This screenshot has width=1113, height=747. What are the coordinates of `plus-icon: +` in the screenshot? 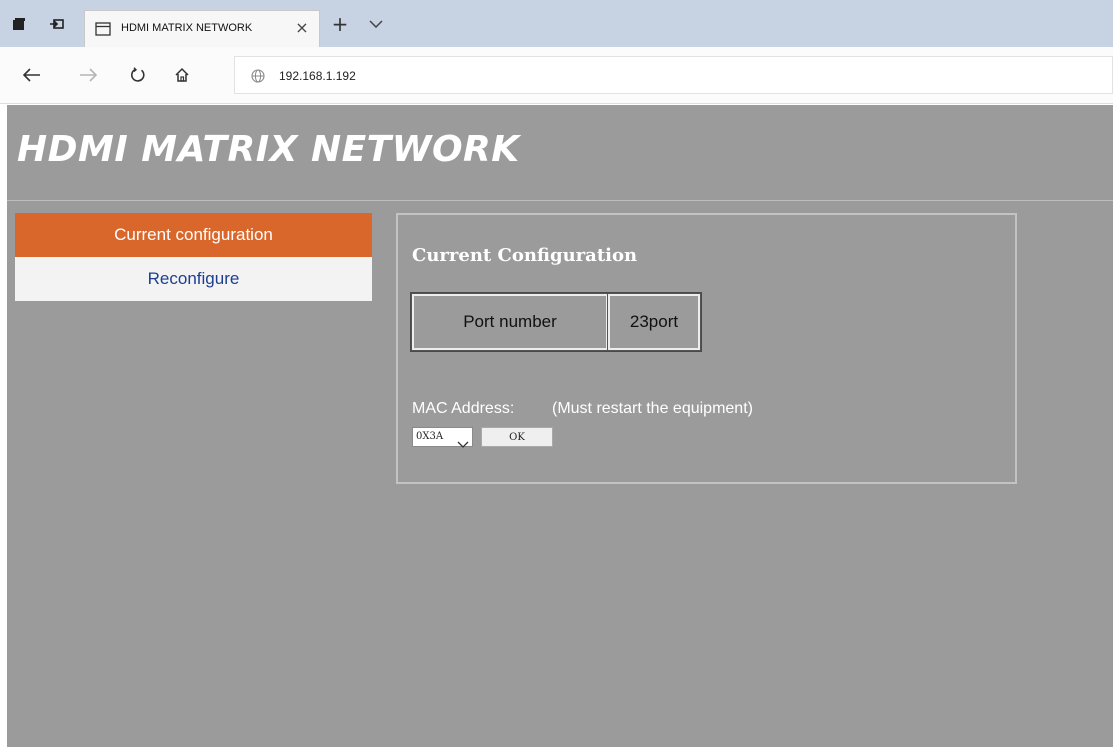 It's located at (340, 24).